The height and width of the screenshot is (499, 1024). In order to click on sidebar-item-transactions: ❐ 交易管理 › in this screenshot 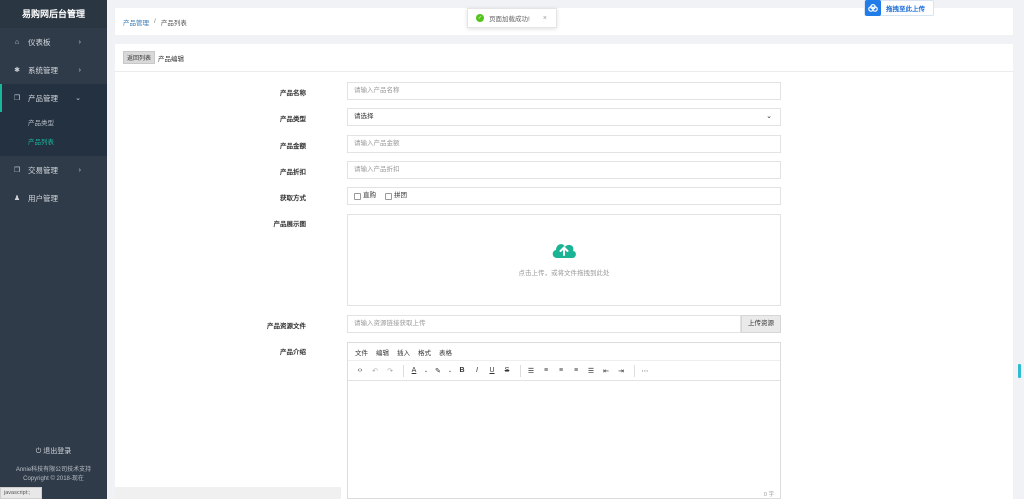, I will do `click(53, 170)`.